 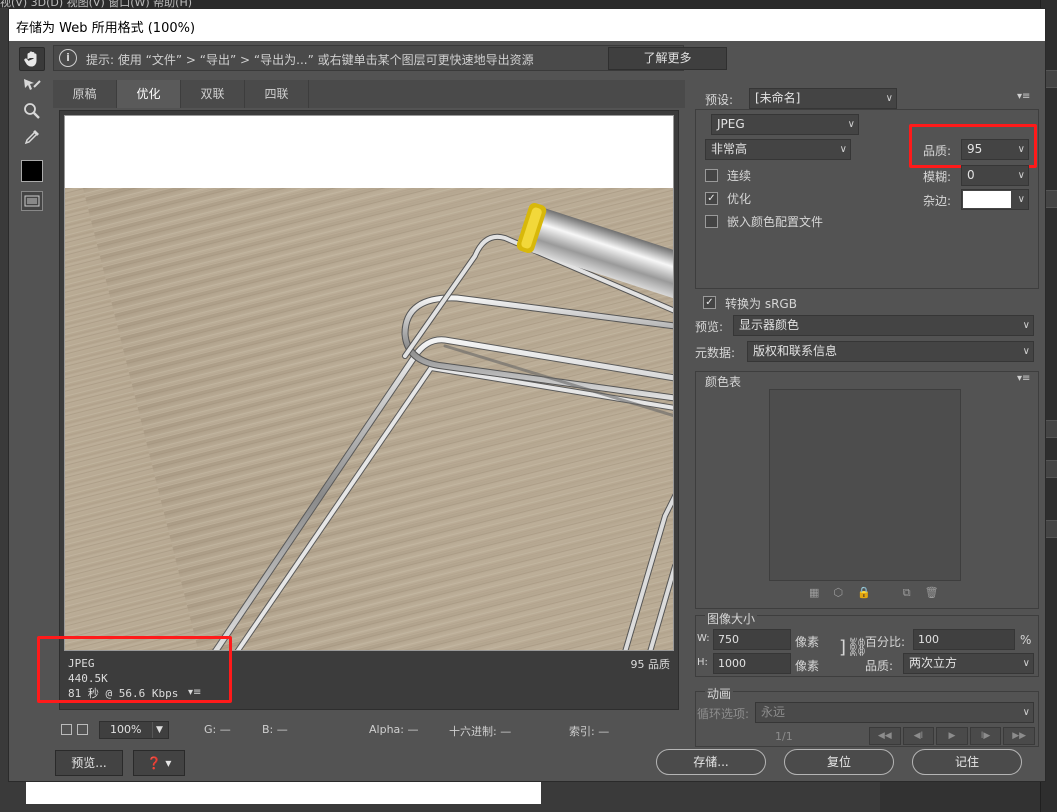 I want to click on optimized-label: 优化, so click(x=739, y=199).